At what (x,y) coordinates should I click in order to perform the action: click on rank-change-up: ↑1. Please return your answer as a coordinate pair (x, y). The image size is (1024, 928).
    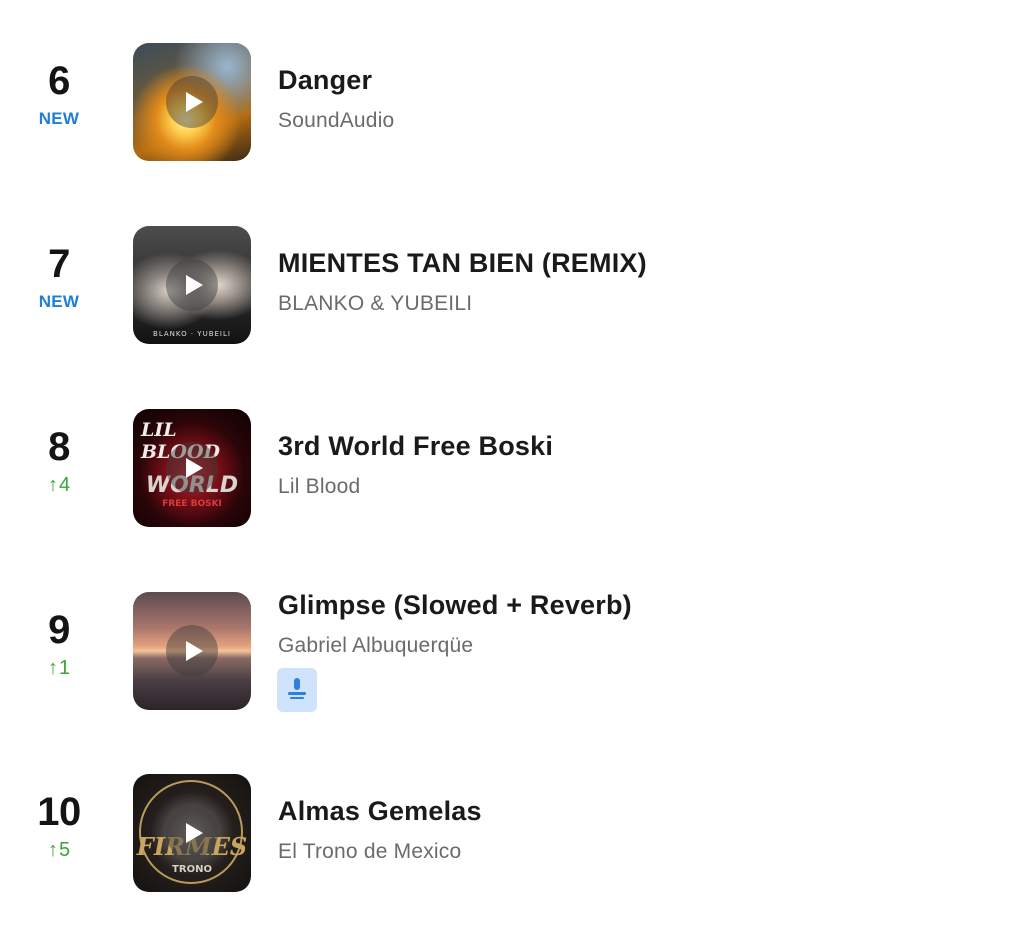
    Looking at the image, I should click on (59, 668).